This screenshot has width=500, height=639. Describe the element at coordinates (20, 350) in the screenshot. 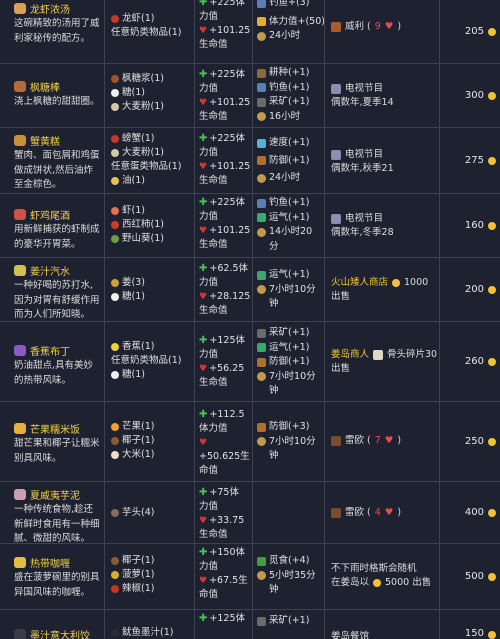

I see `banana-pudding-icon` at that location.